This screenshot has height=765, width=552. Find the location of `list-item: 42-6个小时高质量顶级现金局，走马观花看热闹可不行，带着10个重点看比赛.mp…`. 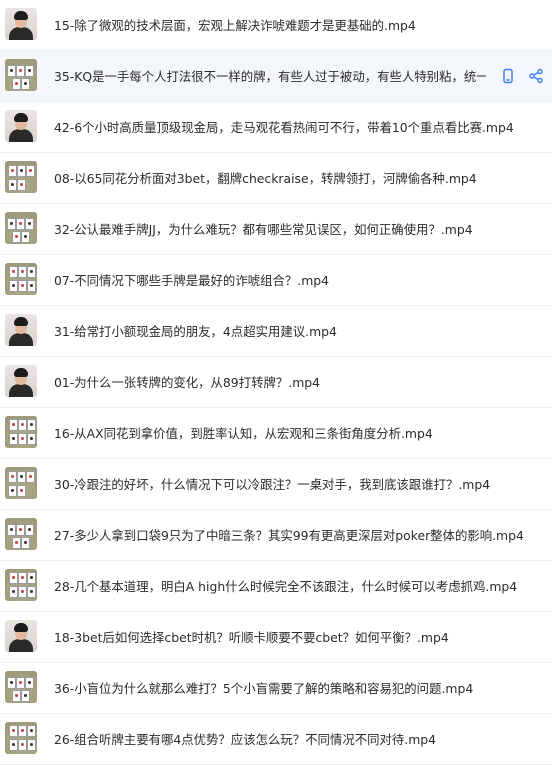

list-item: 42-6个小时高质量顶级现金局，走马观花看热闹可不行，带着10个重点看比赛.mp… is located at coordinates (276, 127).